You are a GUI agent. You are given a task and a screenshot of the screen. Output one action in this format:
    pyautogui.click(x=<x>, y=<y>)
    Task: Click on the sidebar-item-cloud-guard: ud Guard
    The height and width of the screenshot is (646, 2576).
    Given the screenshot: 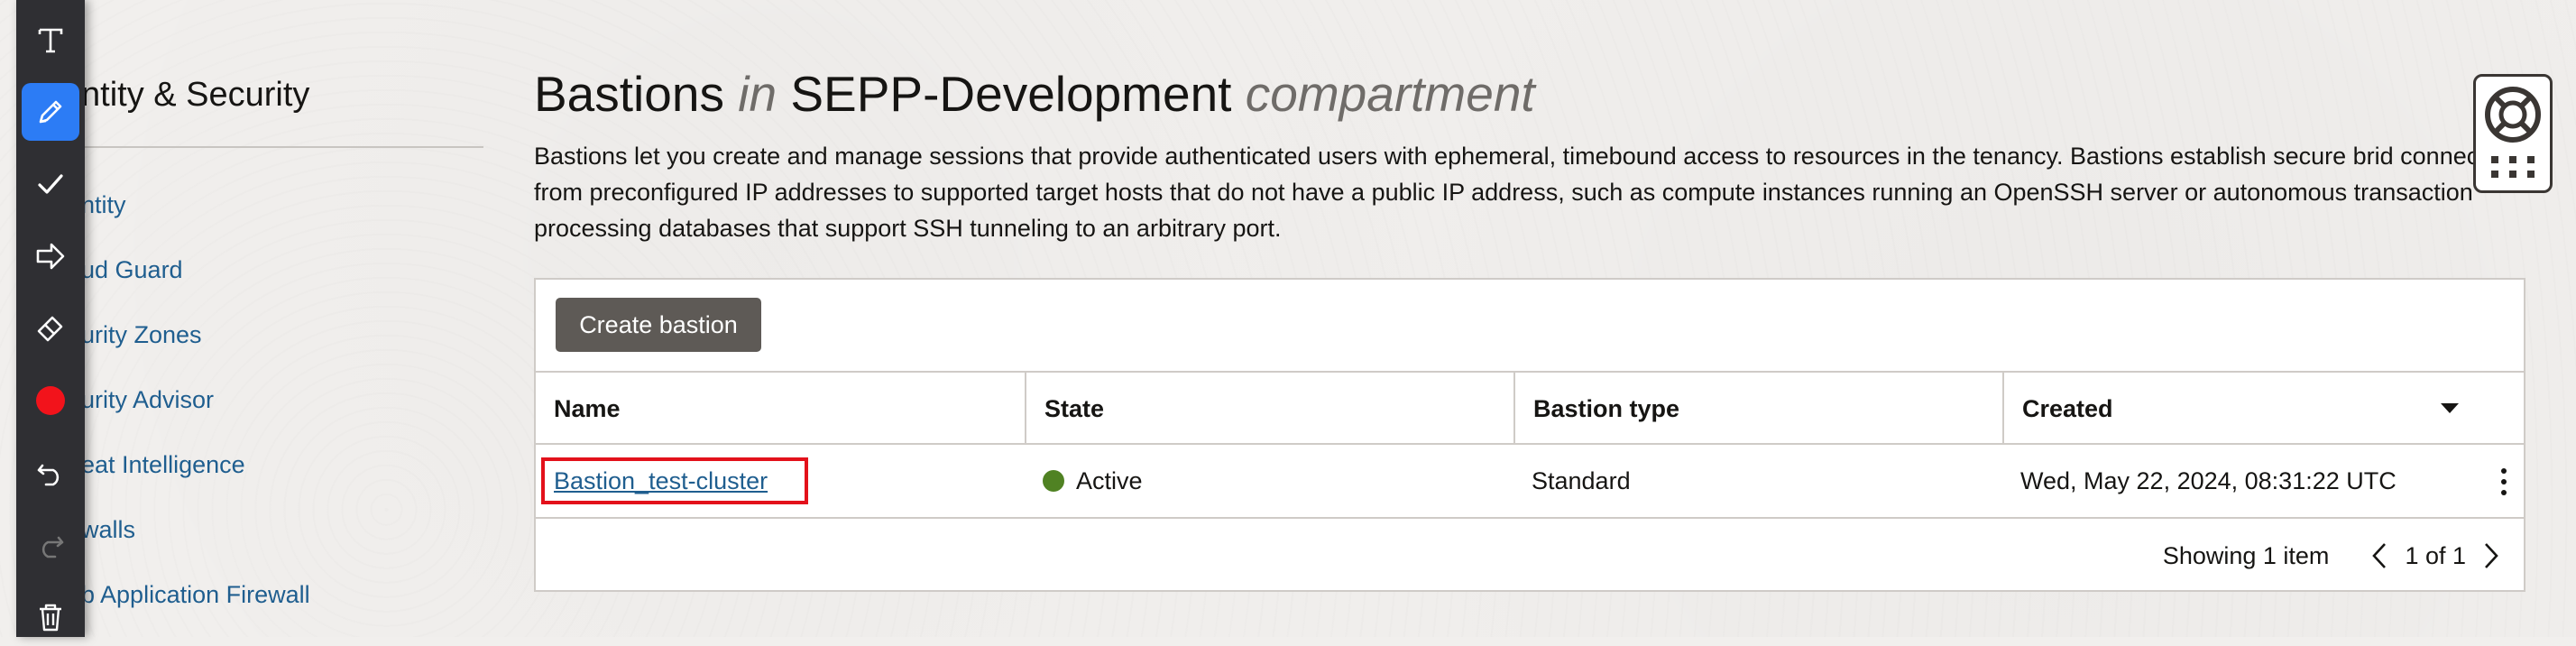 What is the action you would take?
    pyautogui.click(x=132, y=270)
    